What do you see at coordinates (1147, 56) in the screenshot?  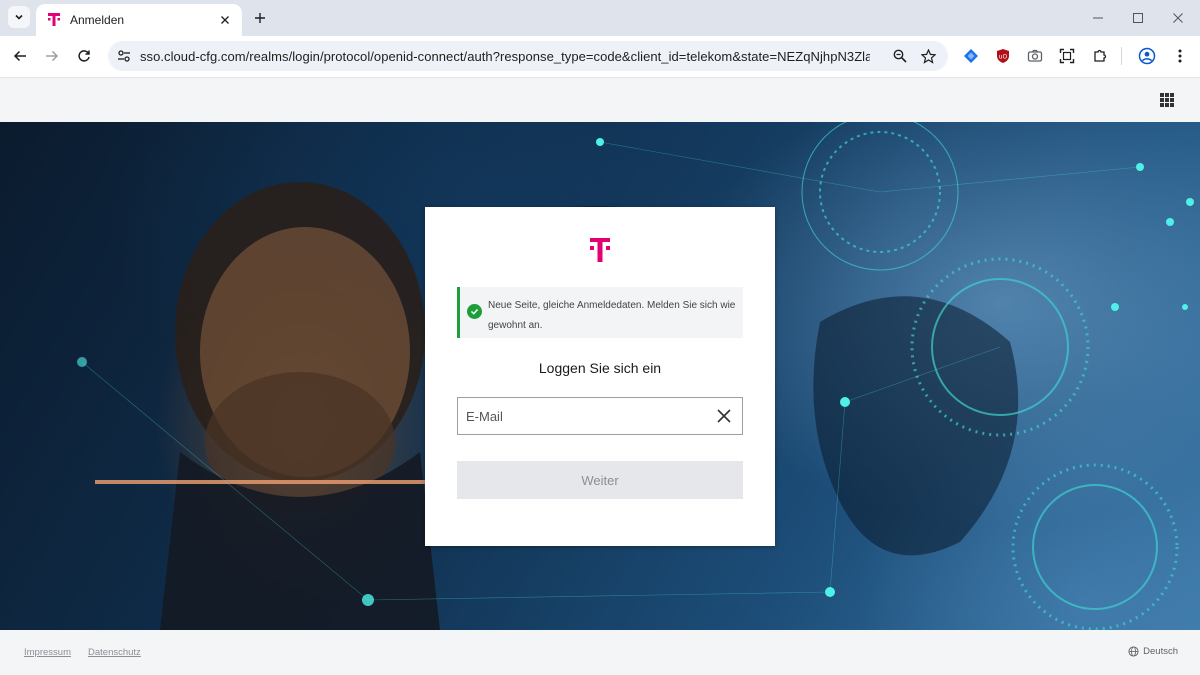 I see `profile-avatar-icon` at bounding box center [1147, 56].